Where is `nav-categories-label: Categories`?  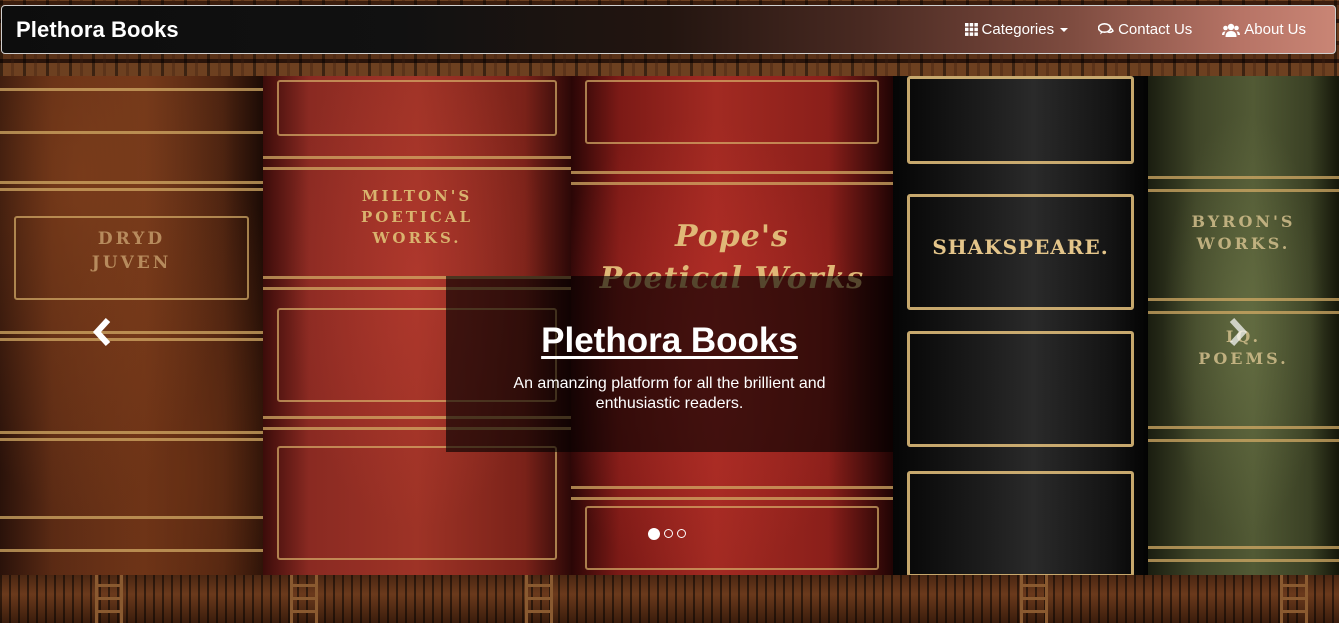 nav-categories-label: Categories is located at coordinates (1018, 29).